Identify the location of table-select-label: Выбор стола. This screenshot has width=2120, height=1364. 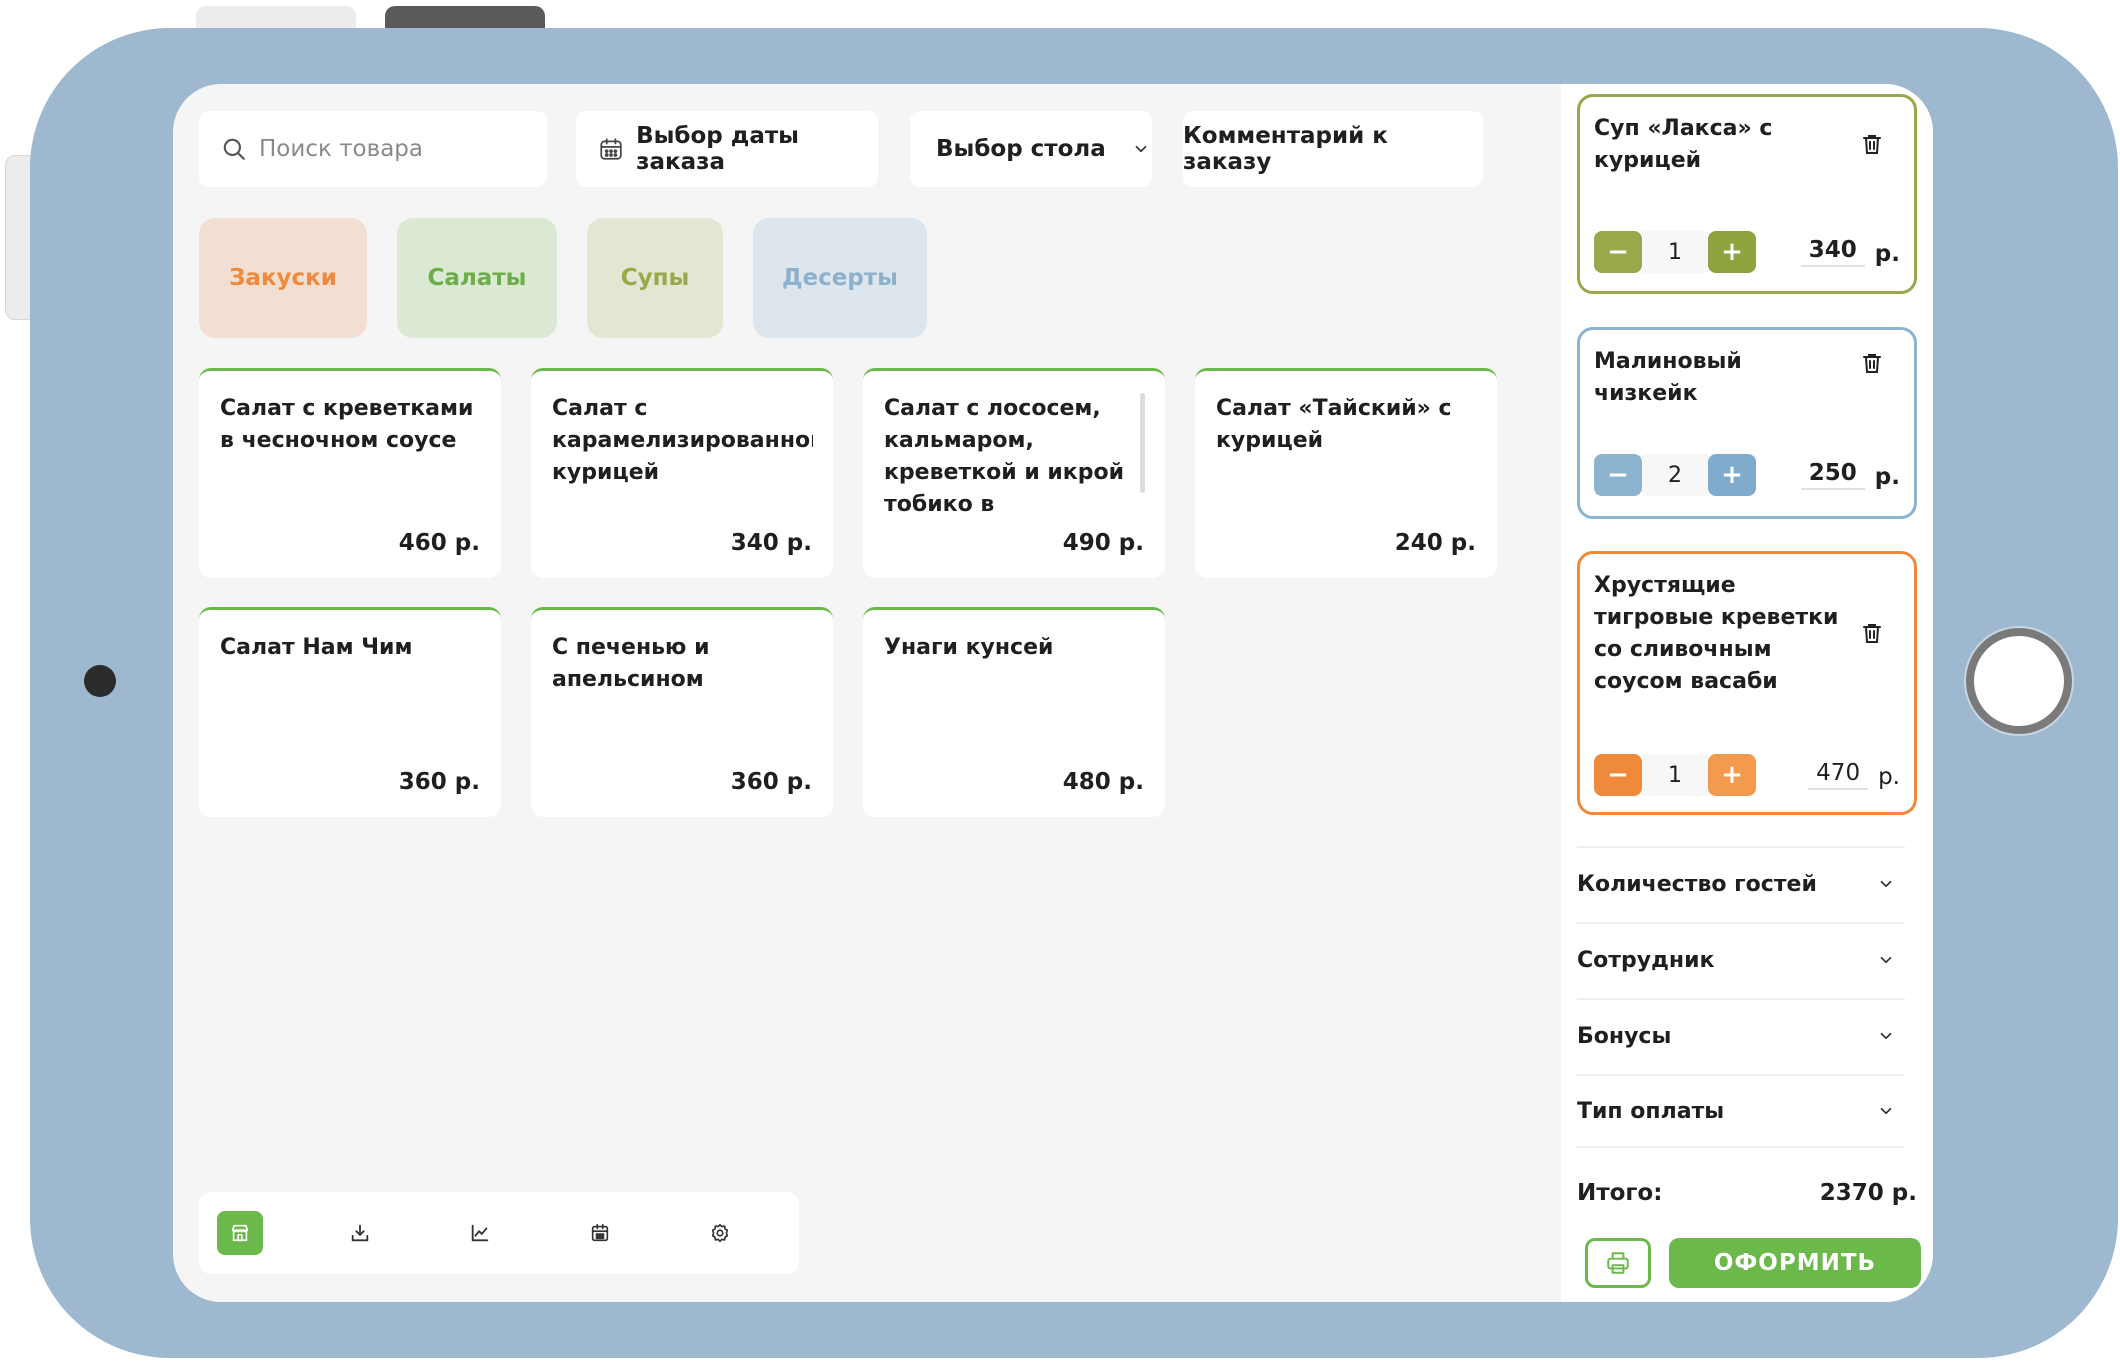
(1021, 149).